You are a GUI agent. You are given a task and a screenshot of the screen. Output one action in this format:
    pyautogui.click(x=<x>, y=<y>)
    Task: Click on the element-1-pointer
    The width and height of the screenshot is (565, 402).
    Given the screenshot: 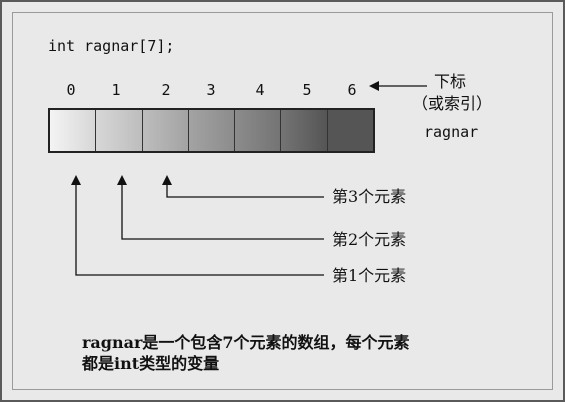 What is the action you would take?
    pyautogui.click(x=197, y=225)
    